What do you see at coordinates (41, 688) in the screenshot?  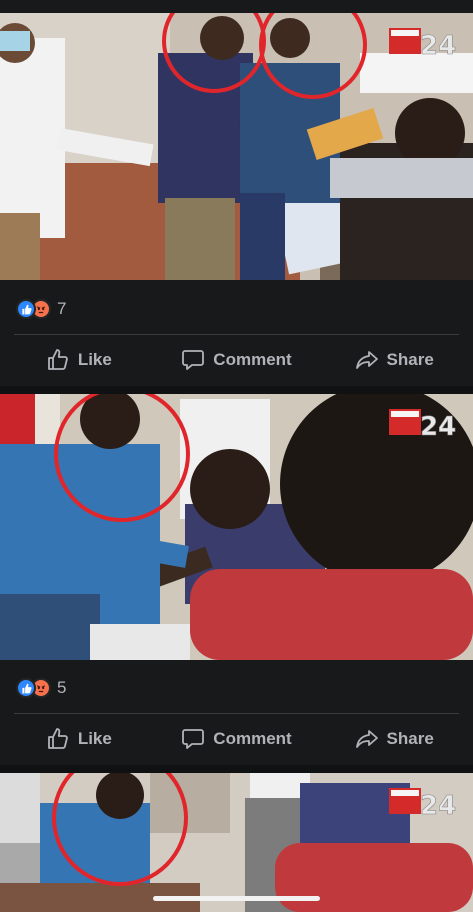 I see `reactions-summary: 5` at bounding box center [41, 688].